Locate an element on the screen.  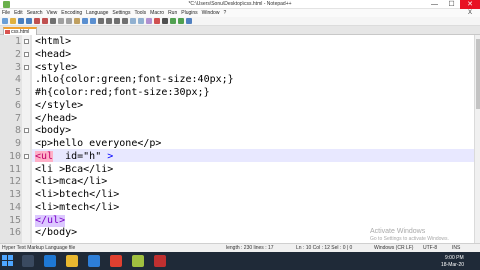
copy-icon is located at coordinates (69, 21).